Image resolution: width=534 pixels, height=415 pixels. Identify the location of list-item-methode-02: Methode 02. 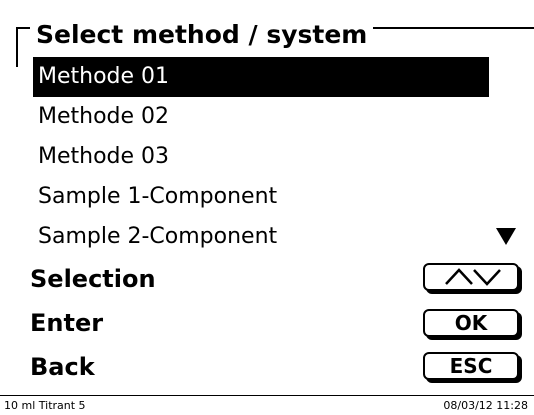
(261, 117).